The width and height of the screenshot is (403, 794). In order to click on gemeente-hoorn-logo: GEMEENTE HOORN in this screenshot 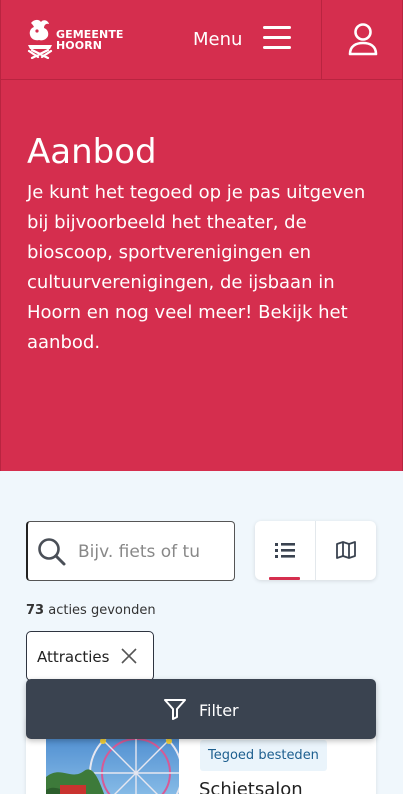, I will do `click(75, 38)`.